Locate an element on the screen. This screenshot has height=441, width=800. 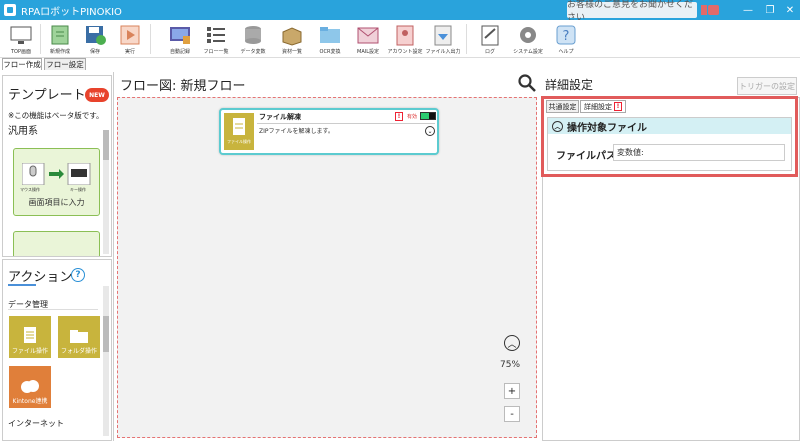
toolbar-fileio-button: ファイル入出力 is located at coordinates (443, 39).